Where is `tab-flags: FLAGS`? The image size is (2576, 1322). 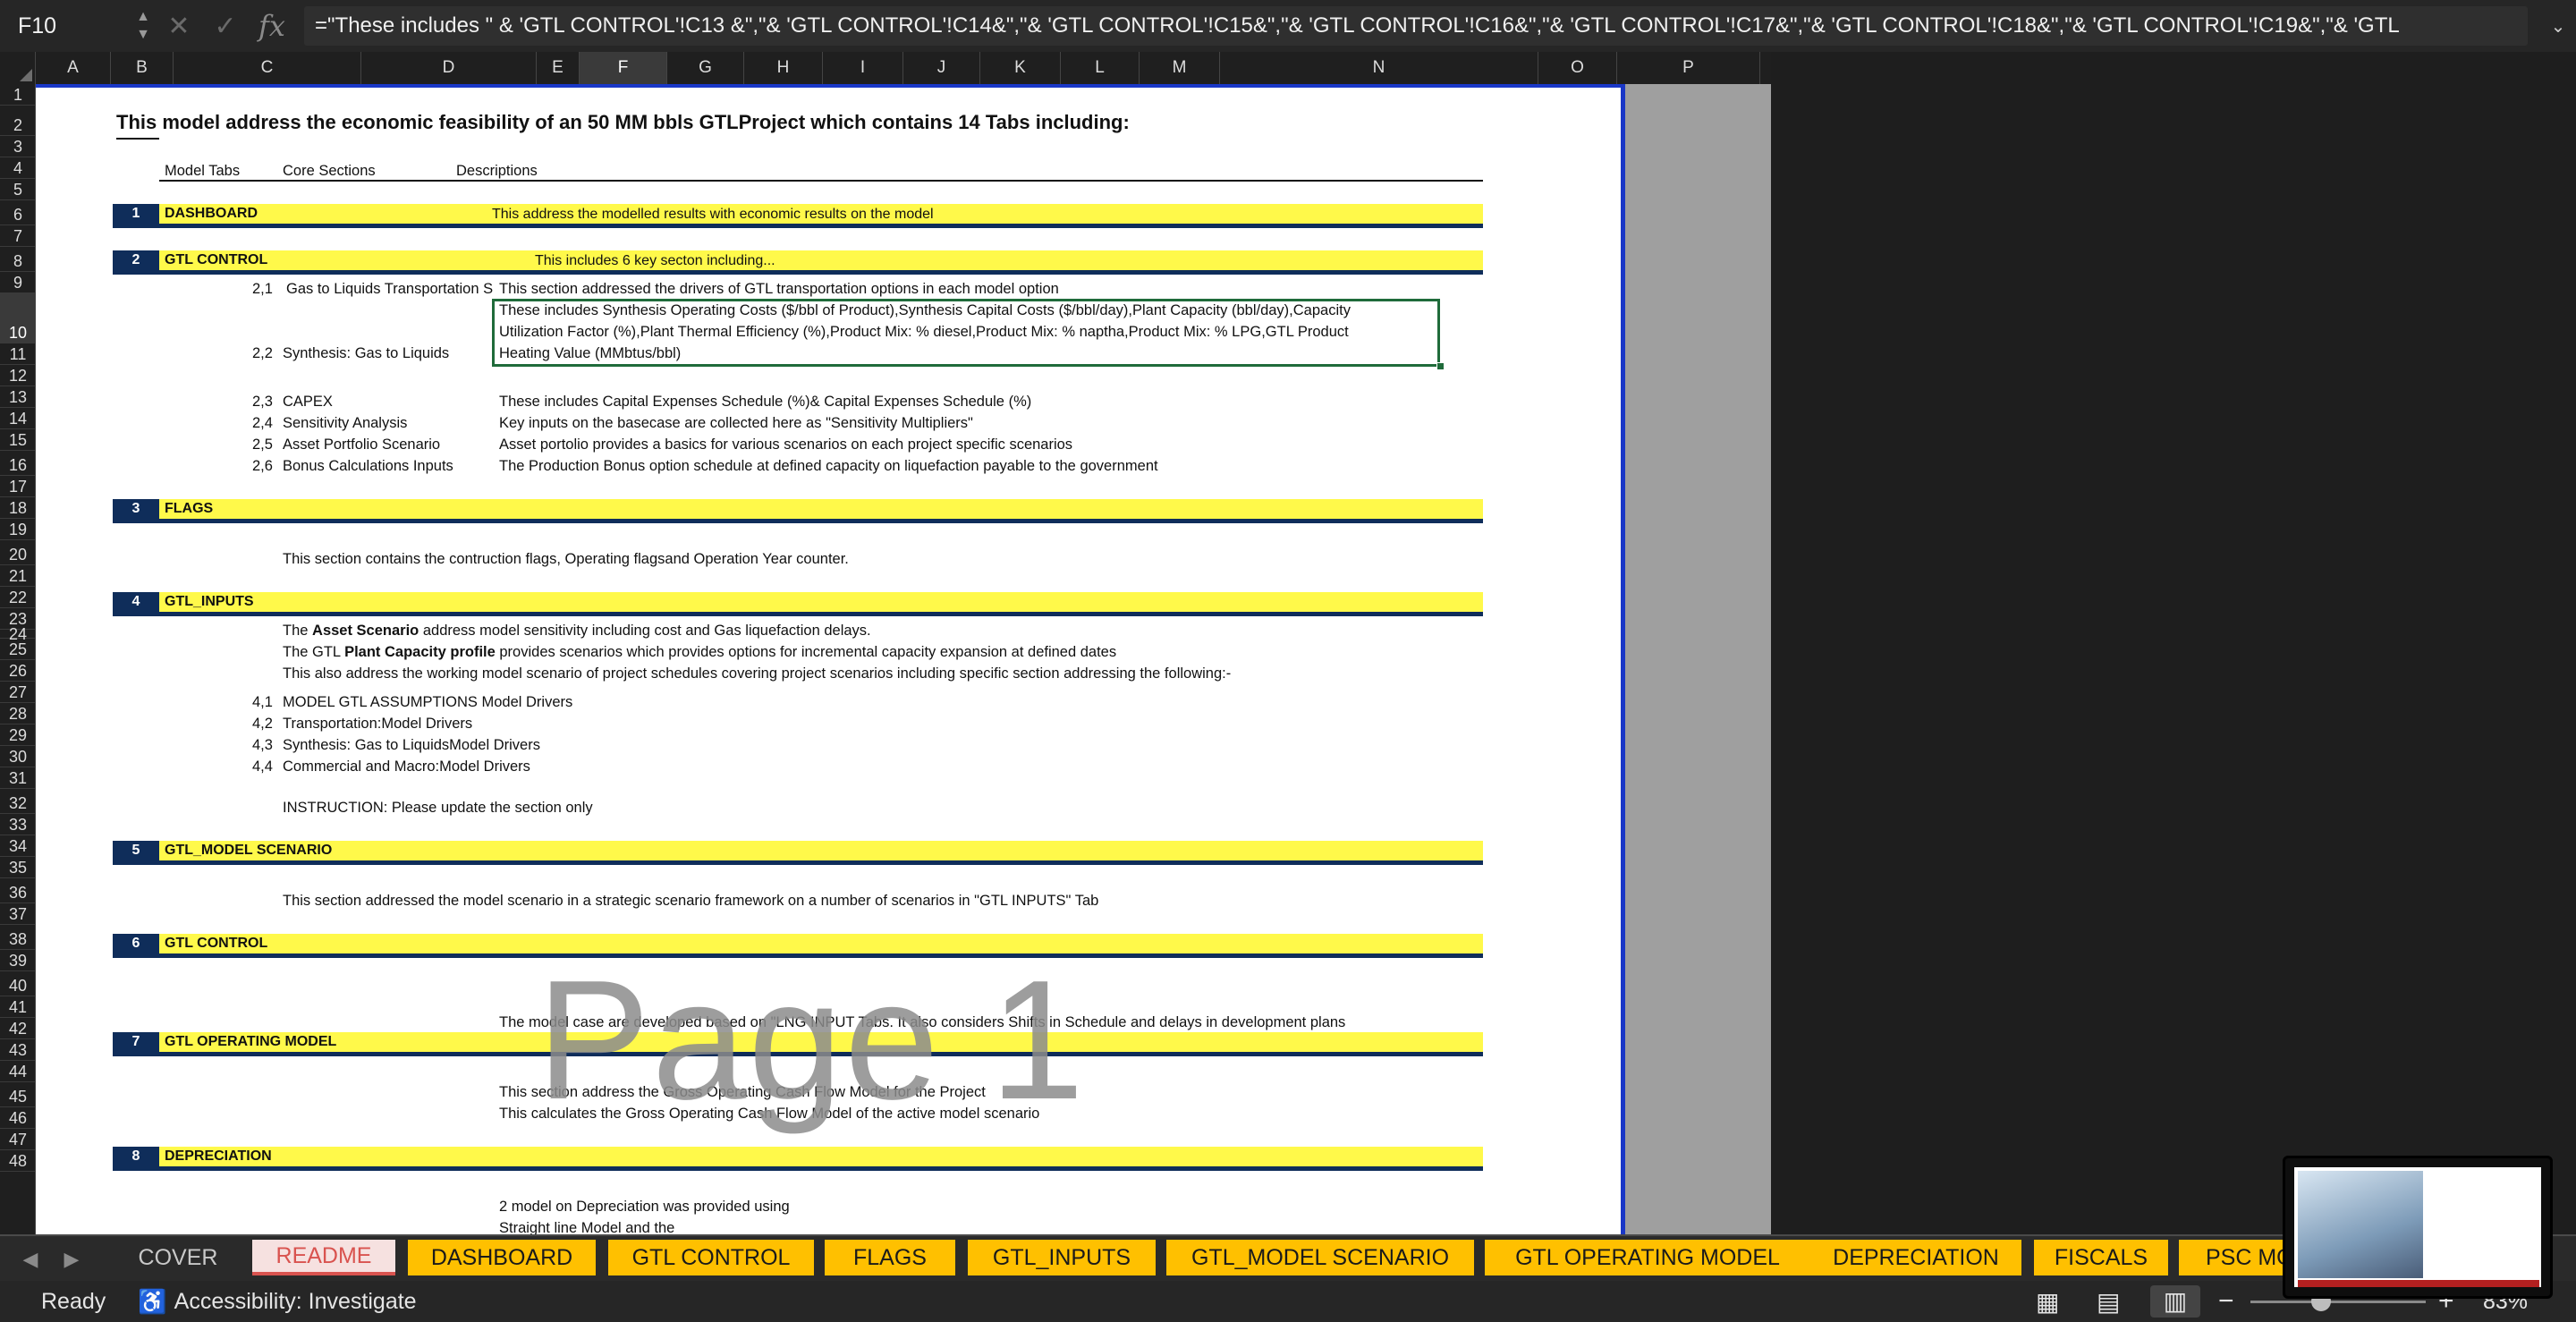 tab-flags: FLAGS is located at coordinates (890, 1257).